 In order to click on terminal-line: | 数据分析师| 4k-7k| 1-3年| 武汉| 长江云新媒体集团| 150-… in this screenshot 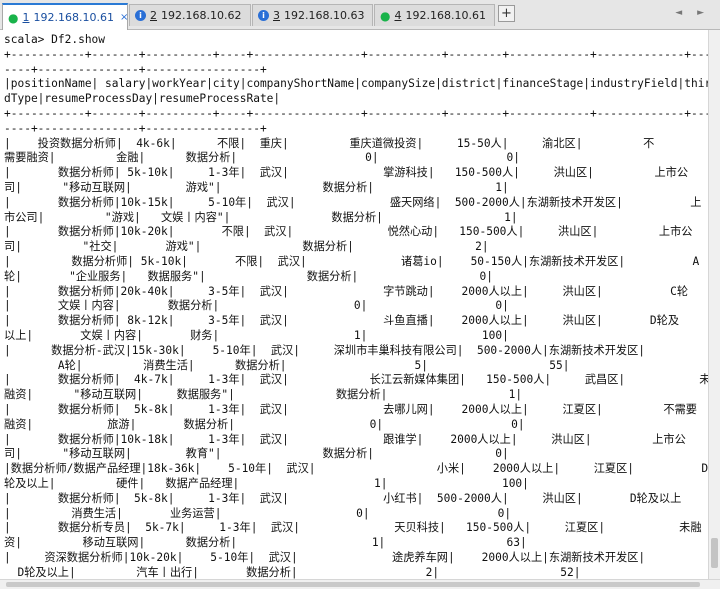, I will do `click(356, 380)`.